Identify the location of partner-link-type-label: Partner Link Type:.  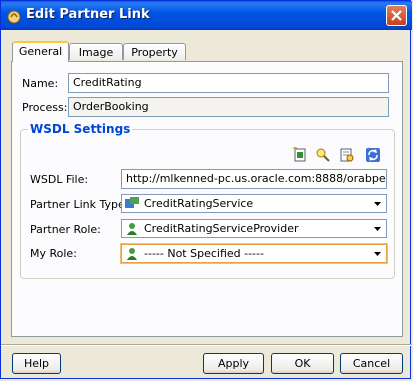
(79, 204).